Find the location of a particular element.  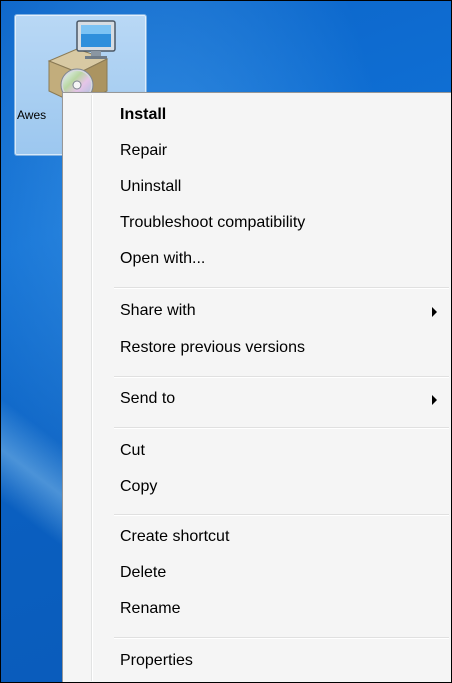

menu-item-label: Uninstall is located at coordinates (151, 186).